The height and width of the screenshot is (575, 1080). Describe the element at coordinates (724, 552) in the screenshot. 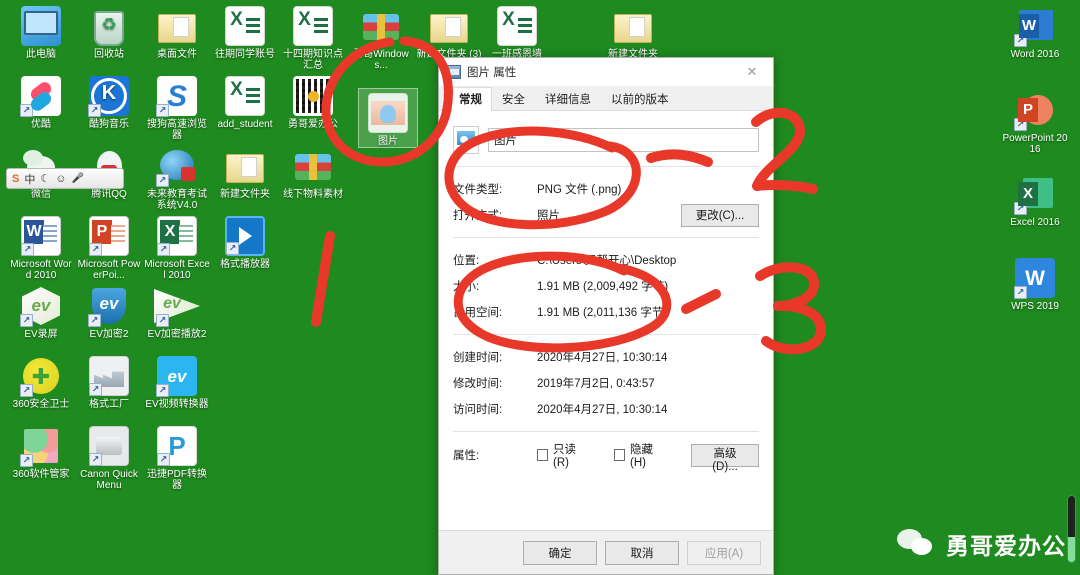

I see `apply-button: 应用(A)` at that location.